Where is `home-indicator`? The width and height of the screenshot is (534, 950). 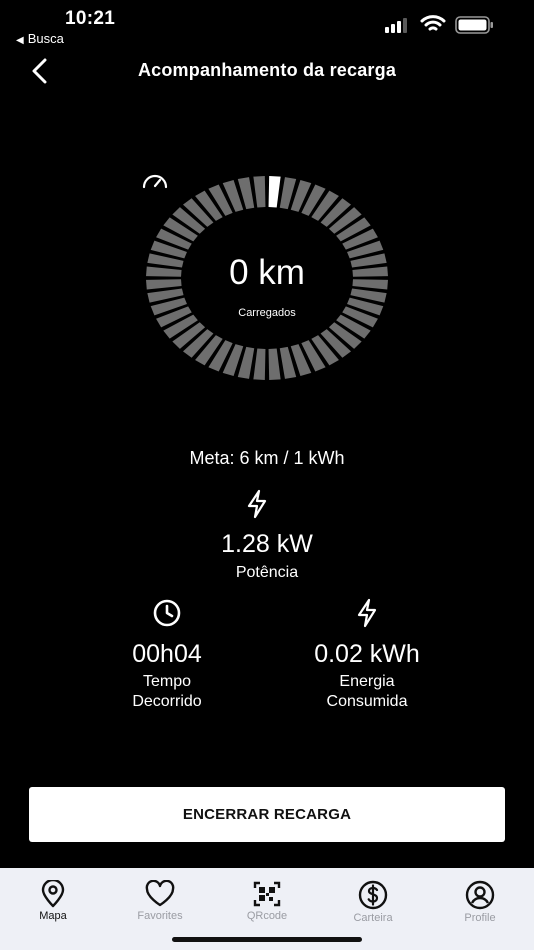
home-indicator is located at coordinates (267, 939).